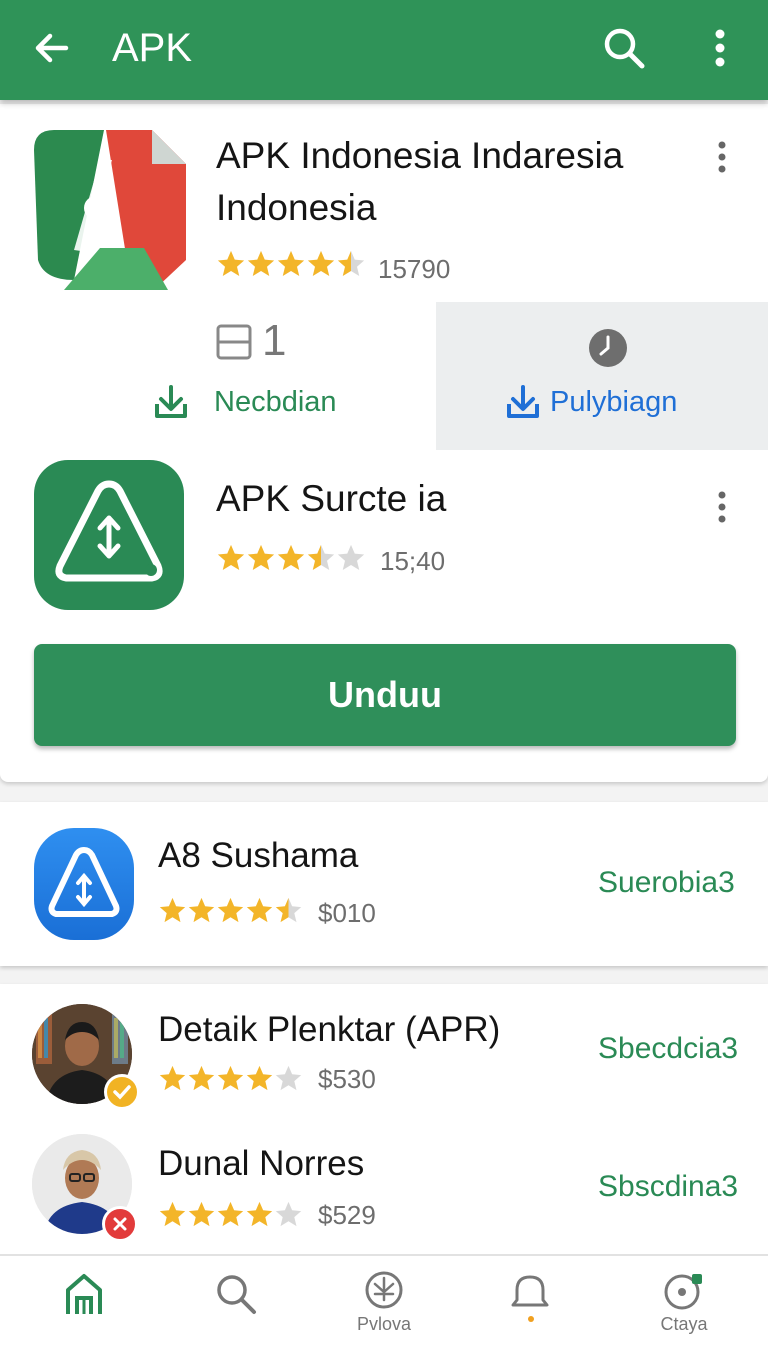 Image resolution: width=768 pixels, height=1346 pixels. Describe the element at coordinates (234, 342) in the screenshot. I see `window-icon` at that location.